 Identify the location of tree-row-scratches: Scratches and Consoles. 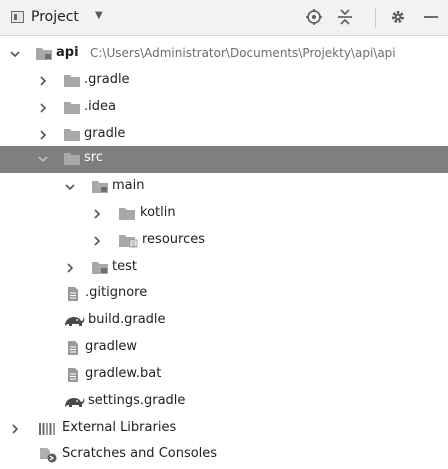
(224, 455).